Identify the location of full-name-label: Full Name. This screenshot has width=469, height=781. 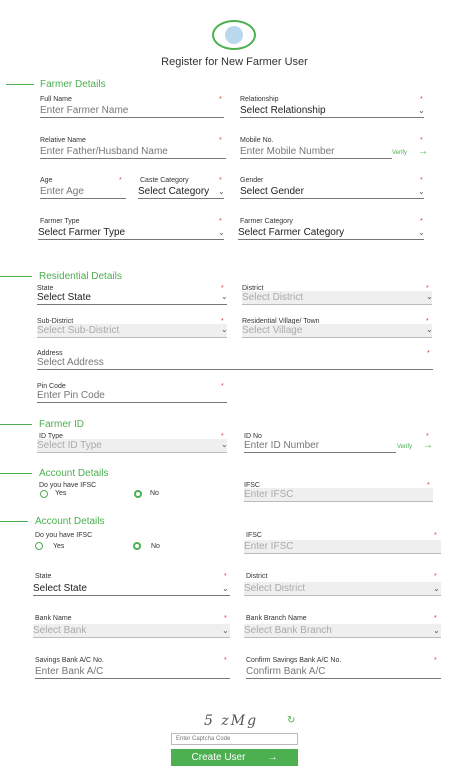
(56, 99).